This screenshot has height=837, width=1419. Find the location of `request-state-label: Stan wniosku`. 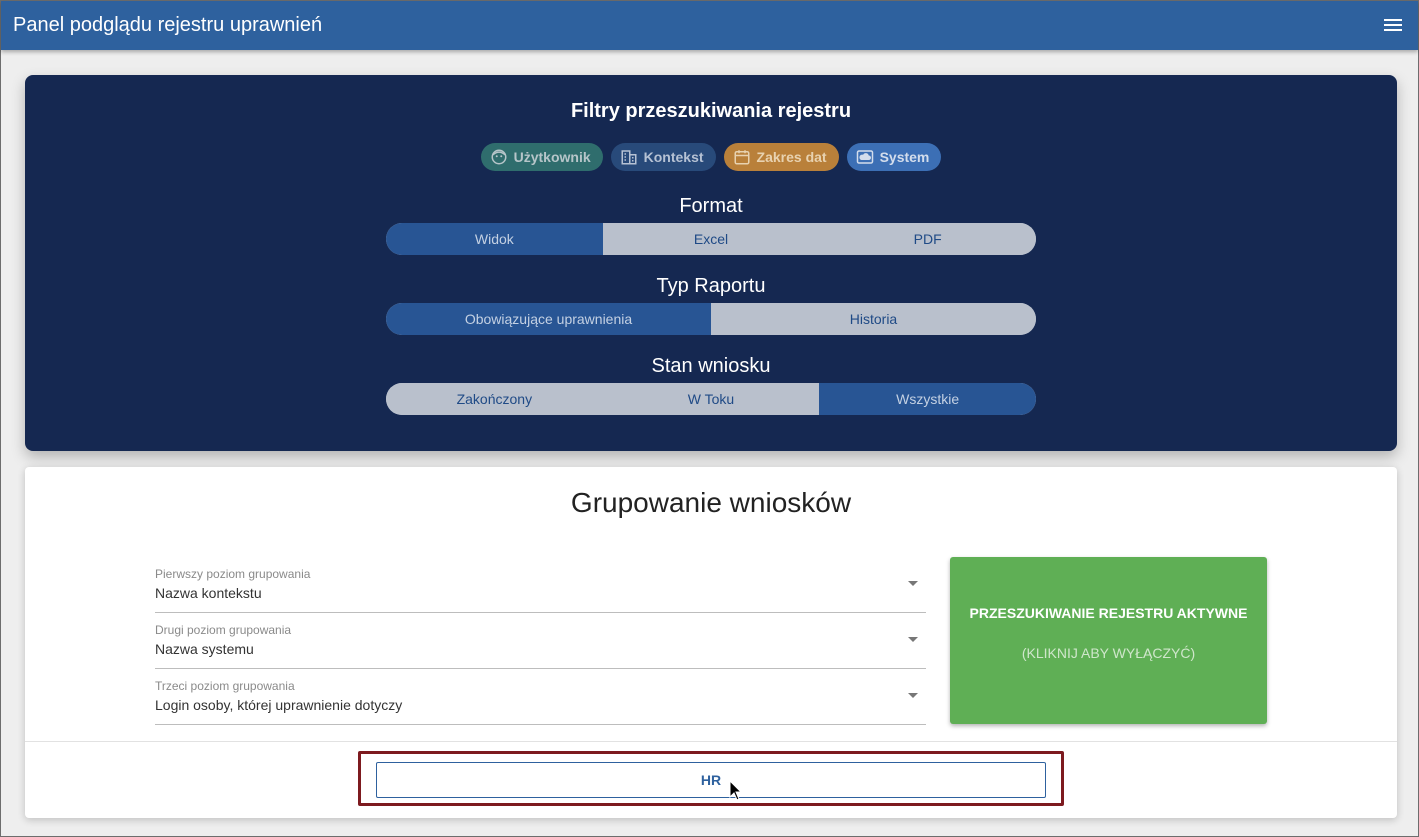

request-state-label: Stan wniosku is located at coordinates (711, 366).